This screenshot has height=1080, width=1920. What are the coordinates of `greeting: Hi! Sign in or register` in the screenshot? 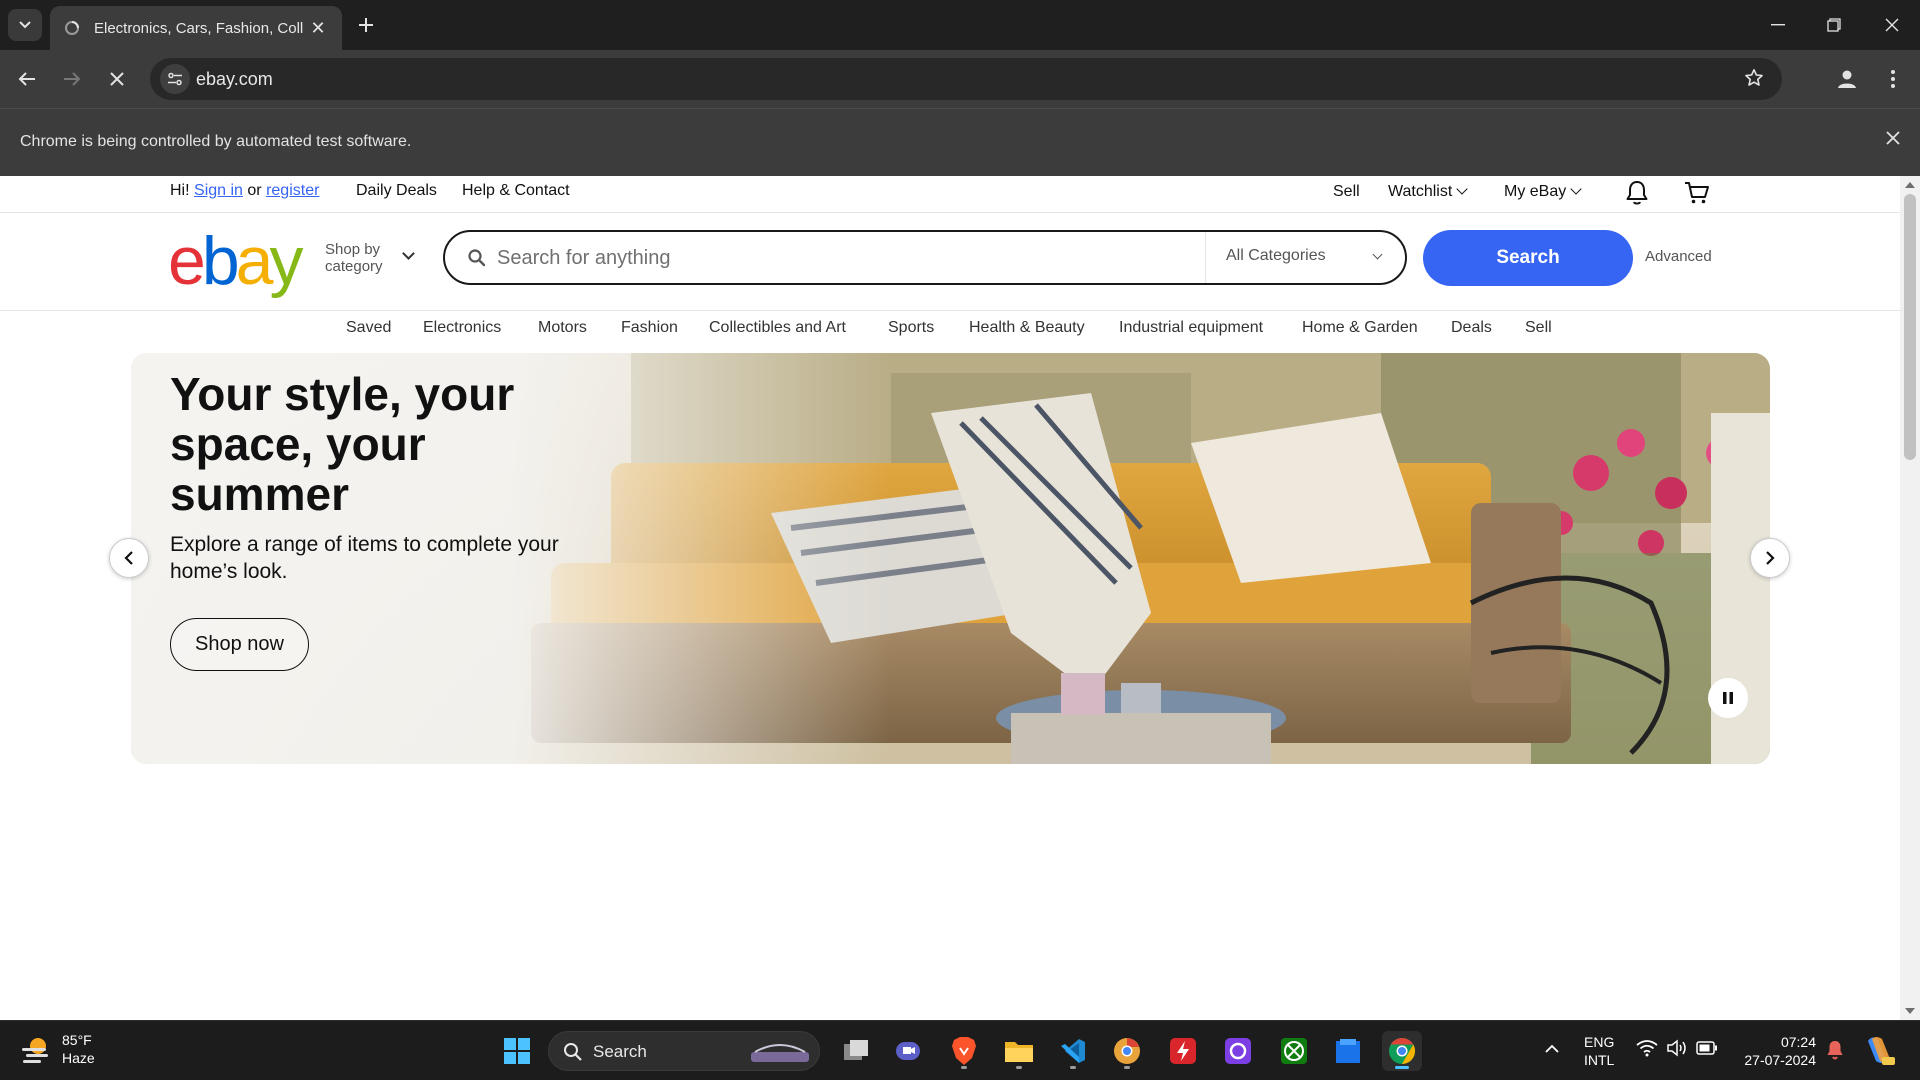 It's located at (244, 191).